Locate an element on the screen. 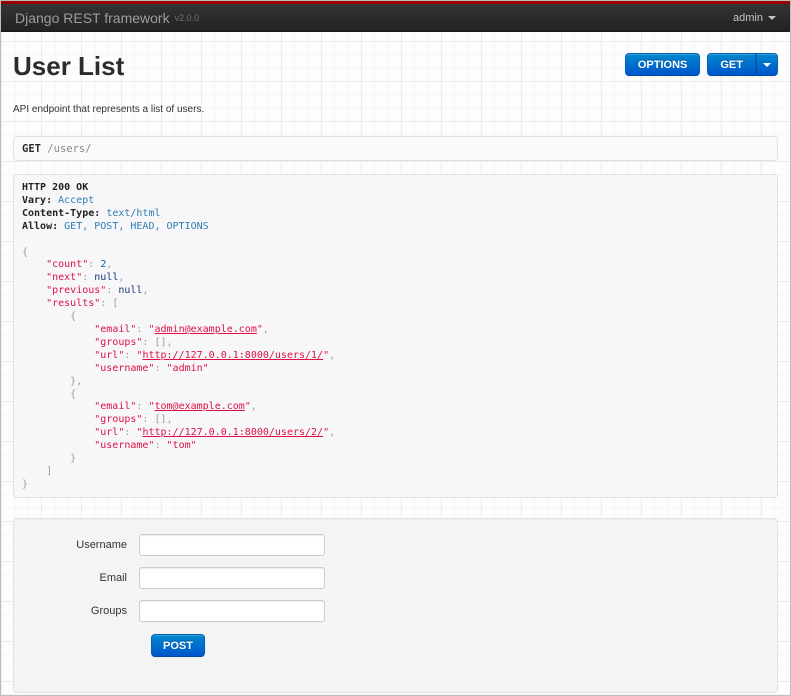 The width and height of the screenshot is (791, 696). user-dropdown: admin is located at coordinates (754, 18).